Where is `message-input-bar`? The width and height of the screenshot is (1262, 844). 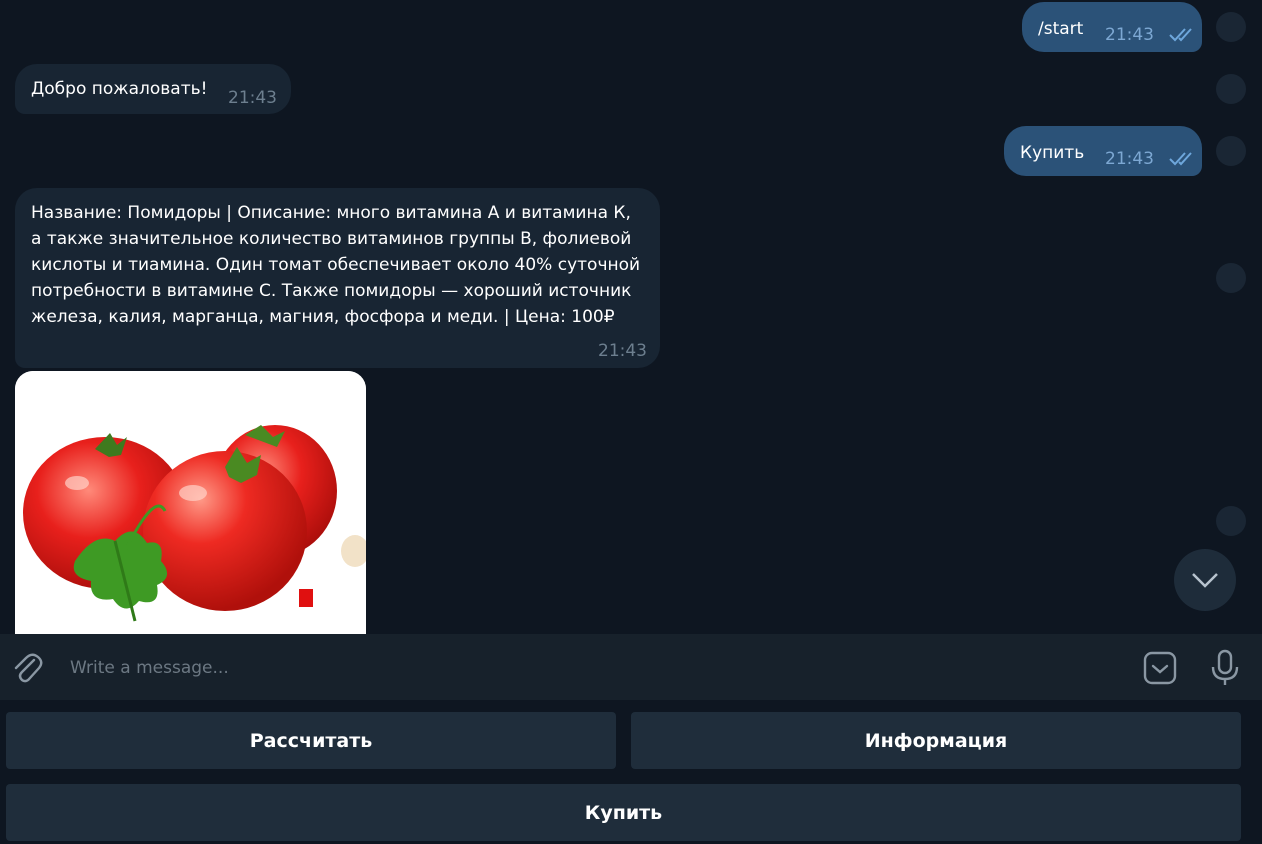 message-input-bar is located at coordinates (631, 667).